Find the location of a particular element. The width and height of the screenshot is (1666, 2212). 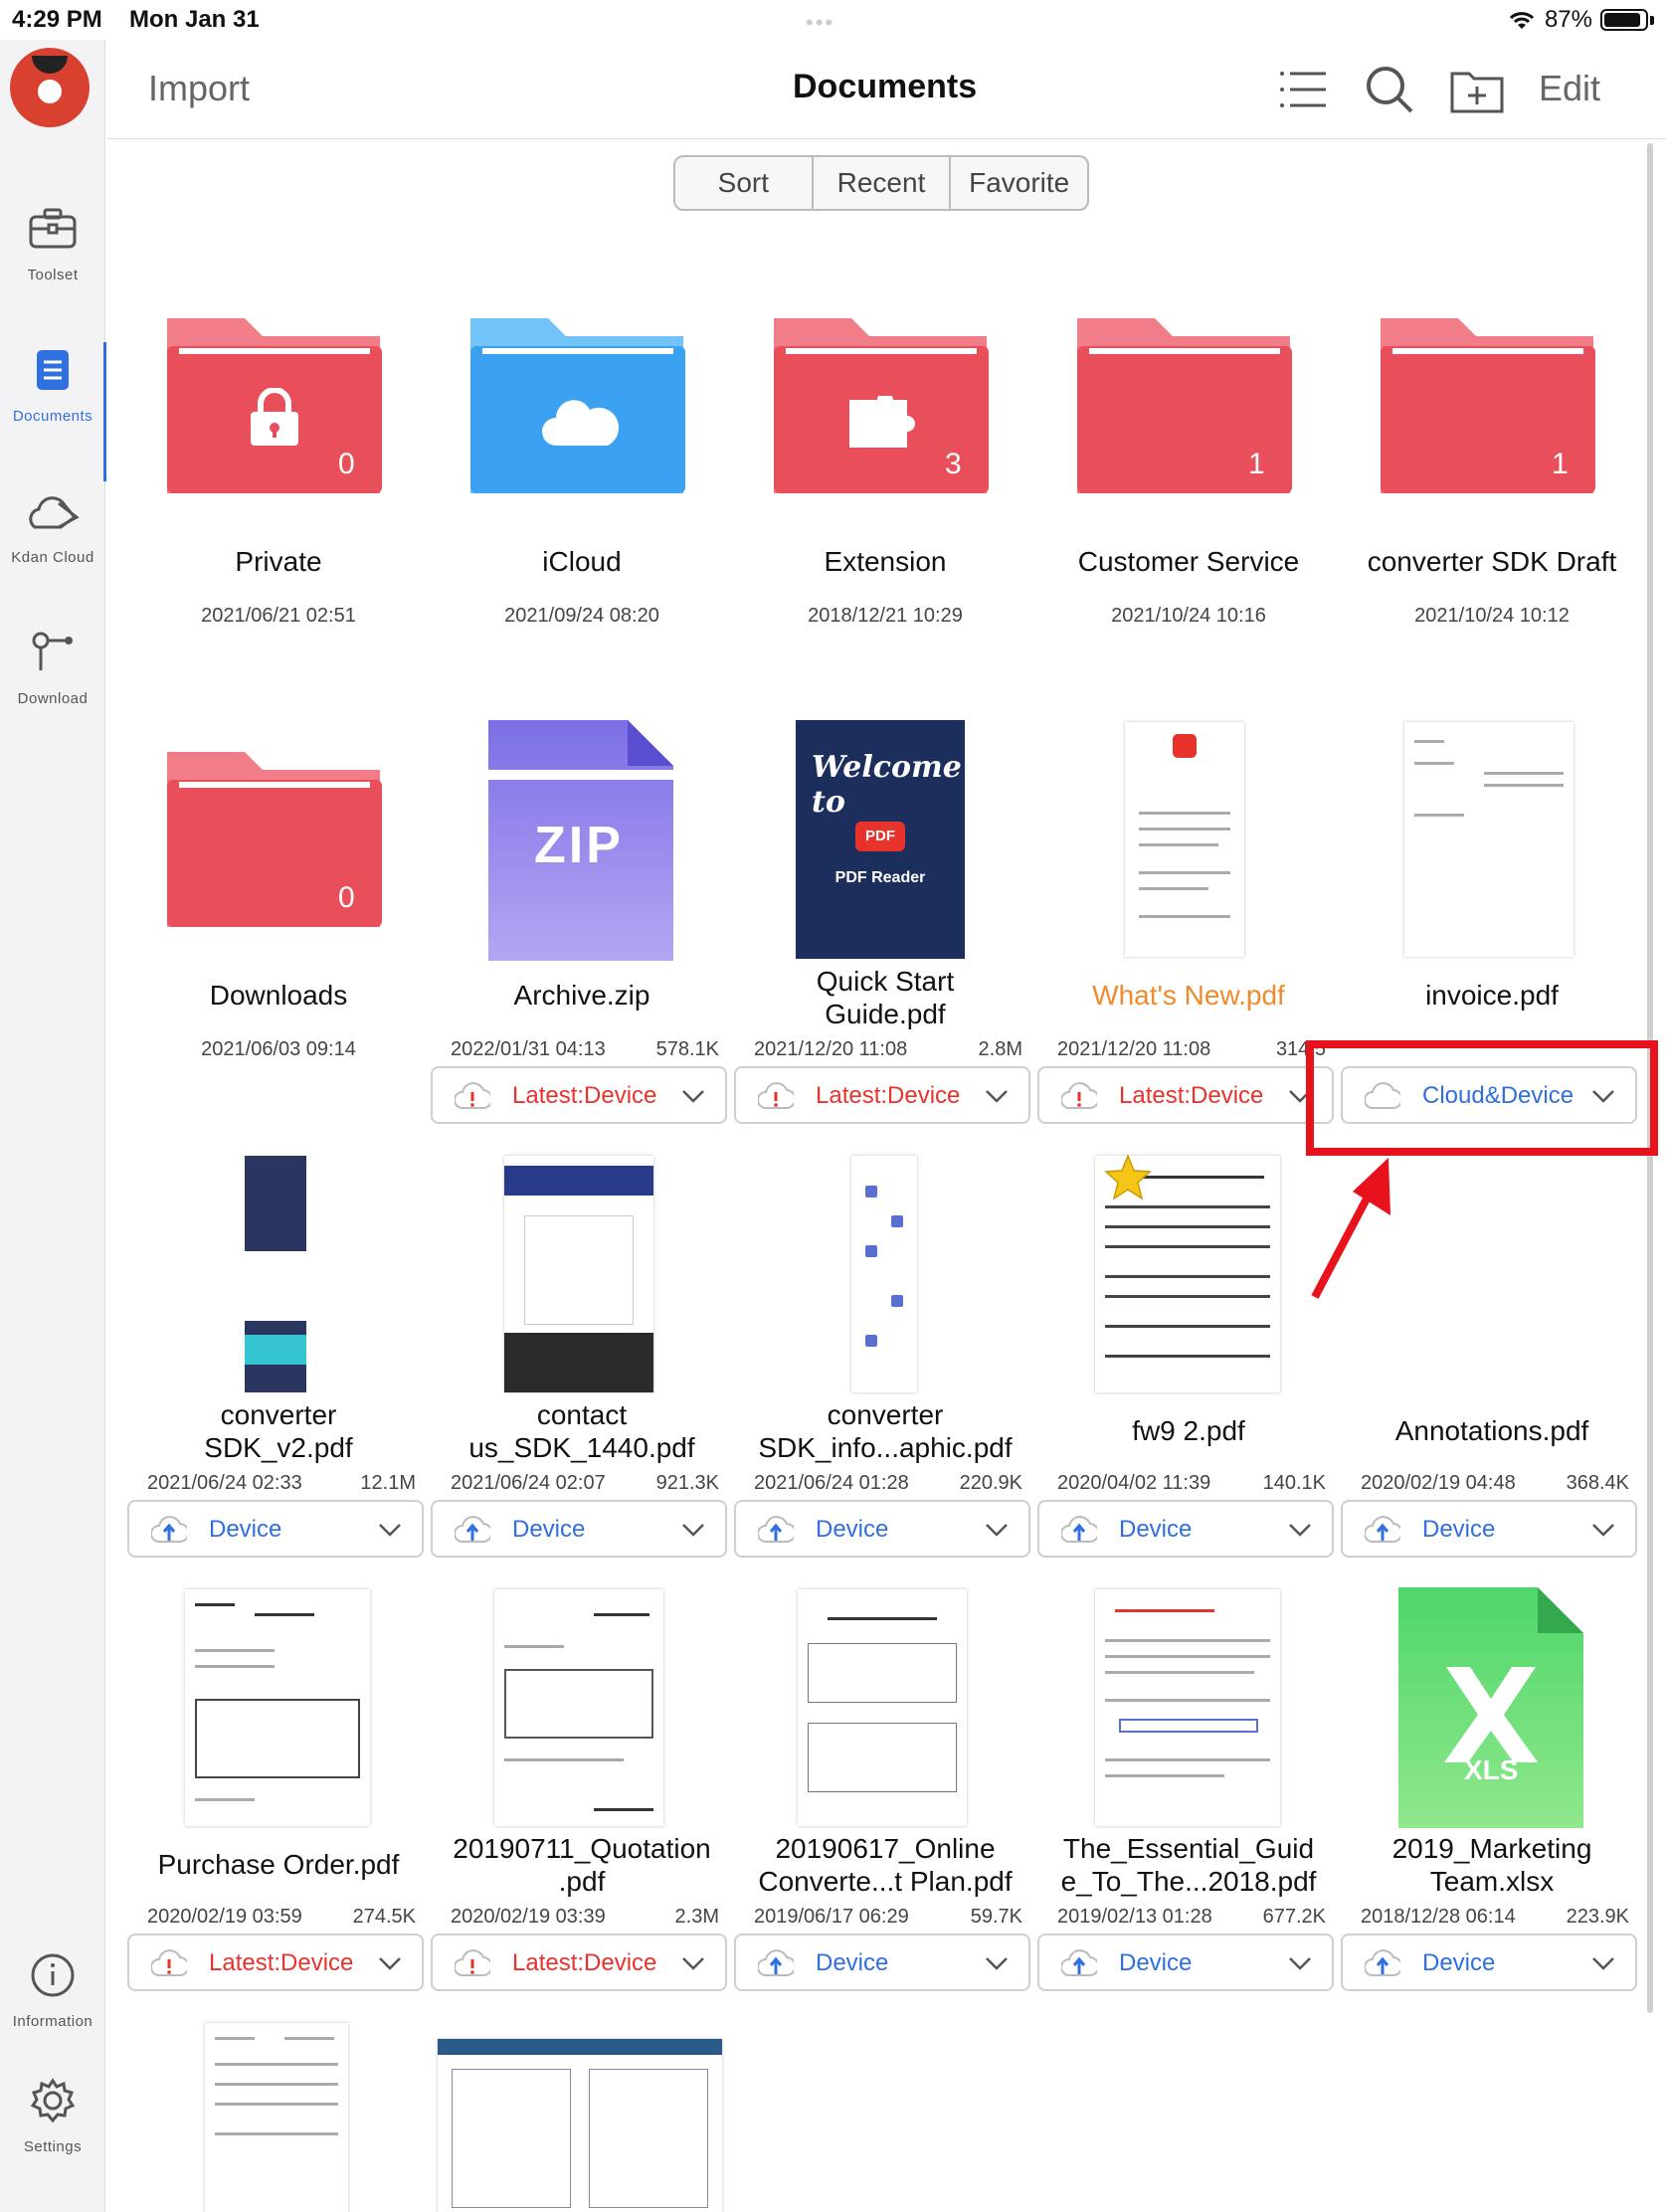

zip-label: ZIP is located at coordinates (579, 845).